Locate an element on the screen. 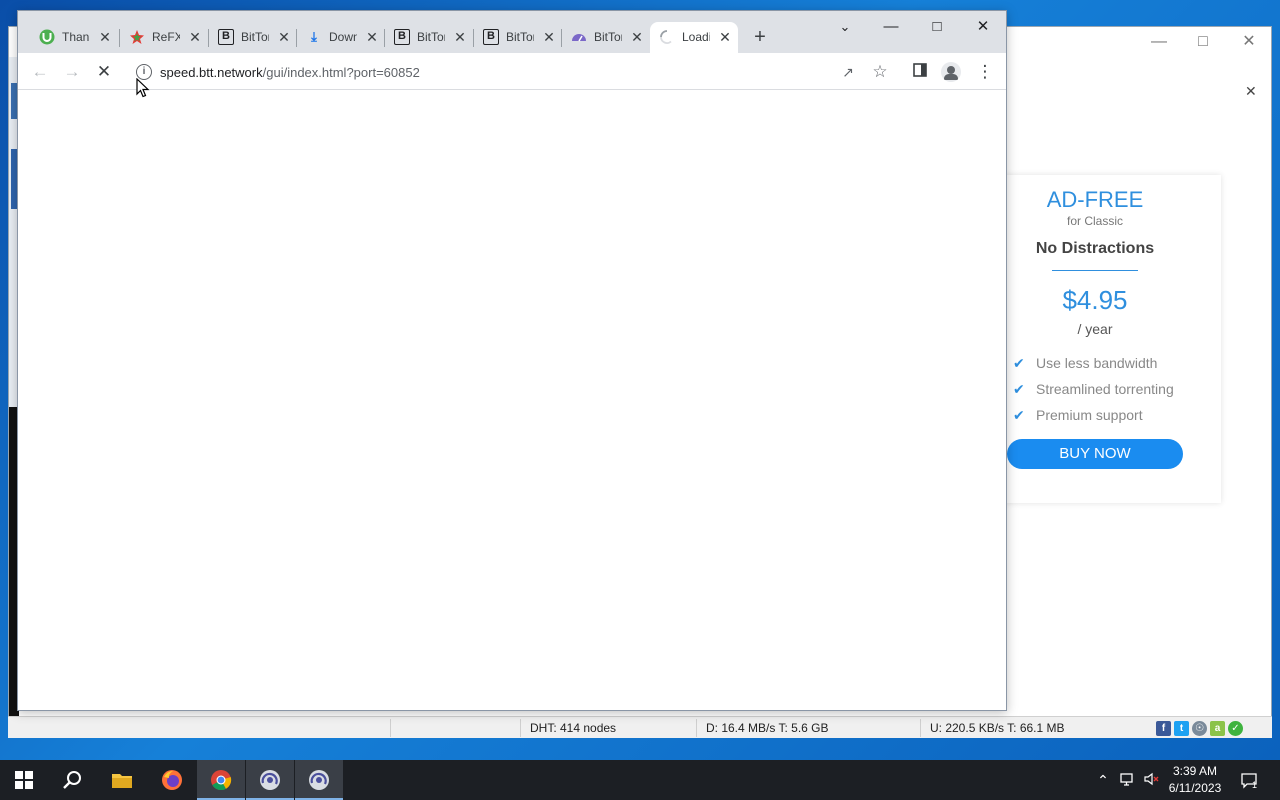 This screenshot has height=800, width=1280. tab-active: Loading ✕ is located at coordinates (694, 37).